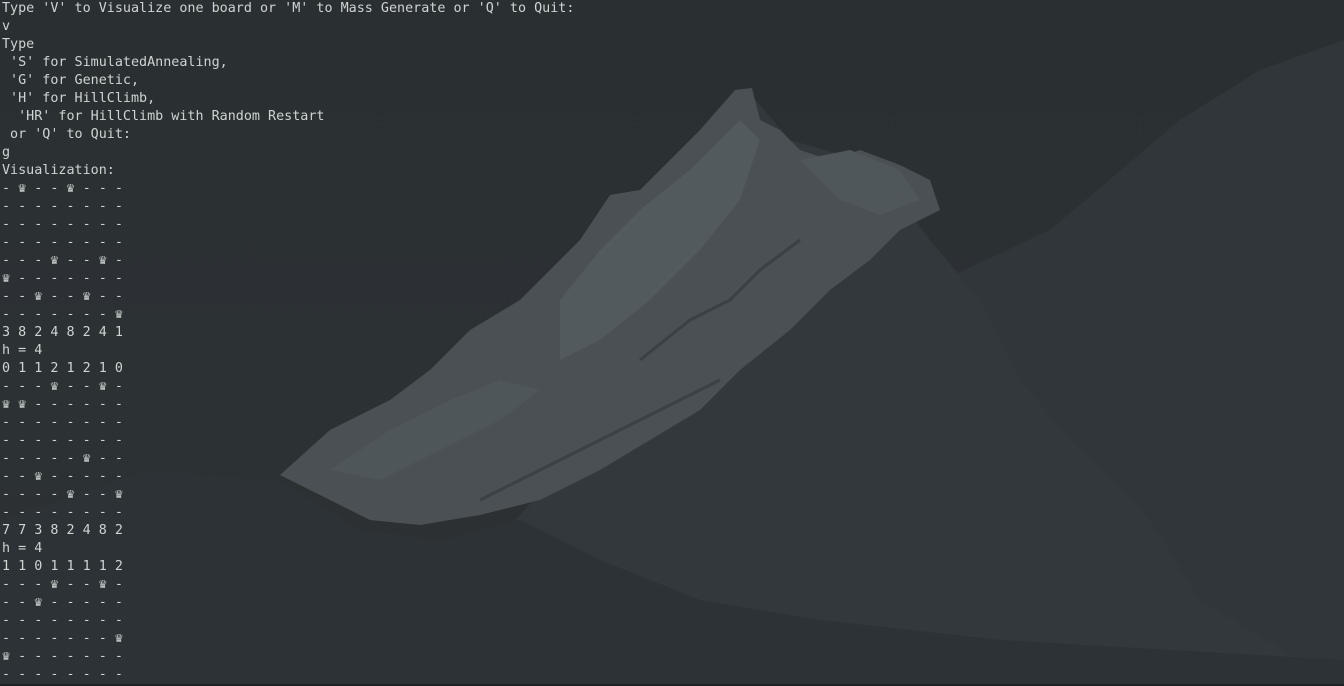  I want to click on terminal-line: - - - - ♛ - - ♛, so click(62, 494).